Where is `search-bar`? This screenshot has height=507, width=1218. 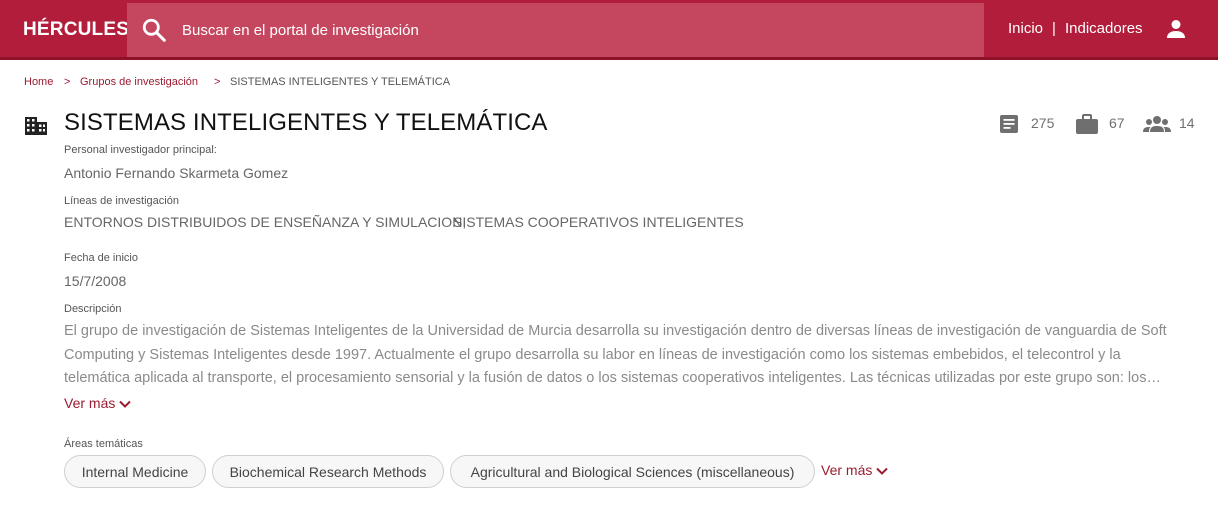
search-bar is located at coordinates (555, 30).